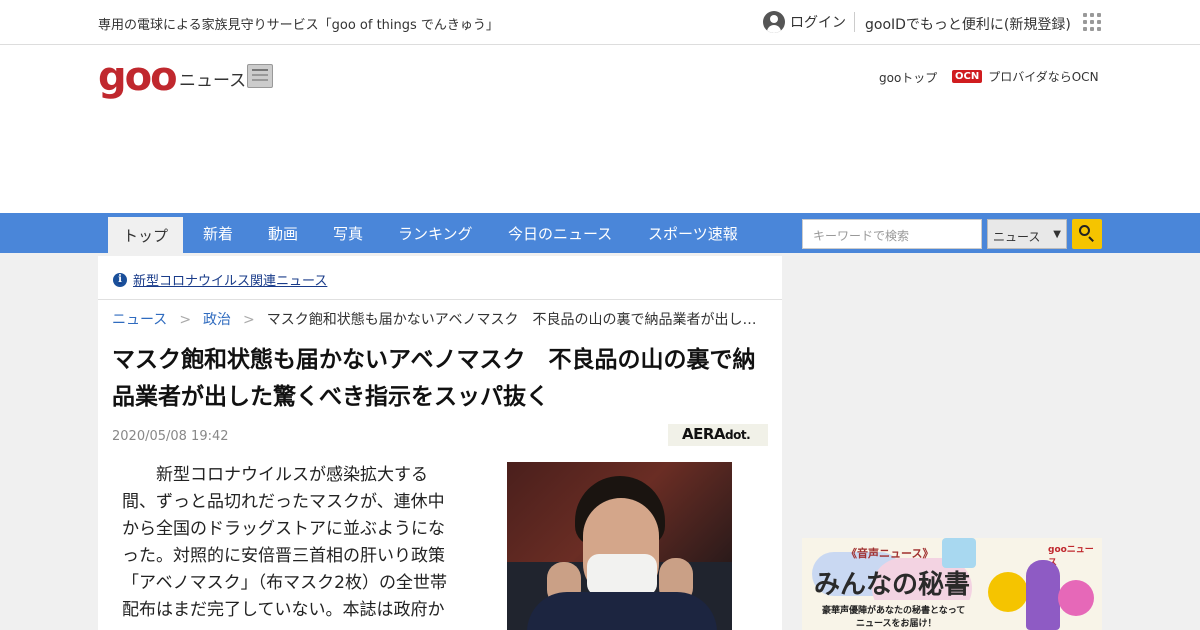  I want to click on tab-ranking: ランキング, so click(435, 233).